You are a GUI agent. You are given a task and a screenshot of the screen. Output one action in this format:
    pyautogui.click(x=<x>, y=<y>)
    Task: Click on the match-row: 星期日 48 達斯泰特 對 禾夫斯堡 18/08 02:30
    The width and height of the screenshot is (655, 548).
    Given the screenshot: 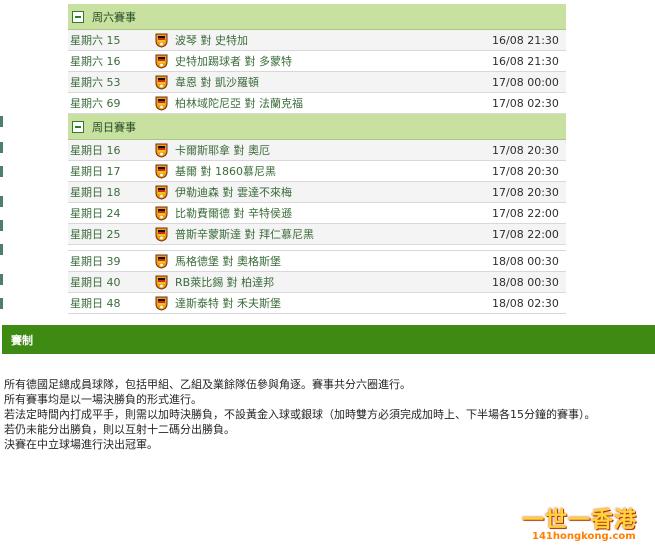 What is the action you would take?
    pyautogui.click(x=317, y=303)
    